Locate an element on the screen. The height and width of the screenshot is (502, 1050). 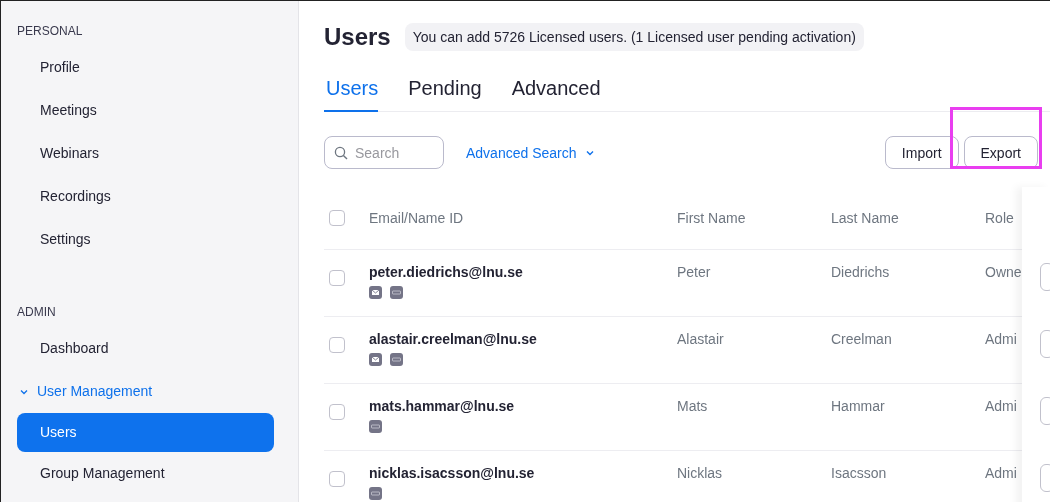
column-header: Last Name is located at coordinates (865, 218).